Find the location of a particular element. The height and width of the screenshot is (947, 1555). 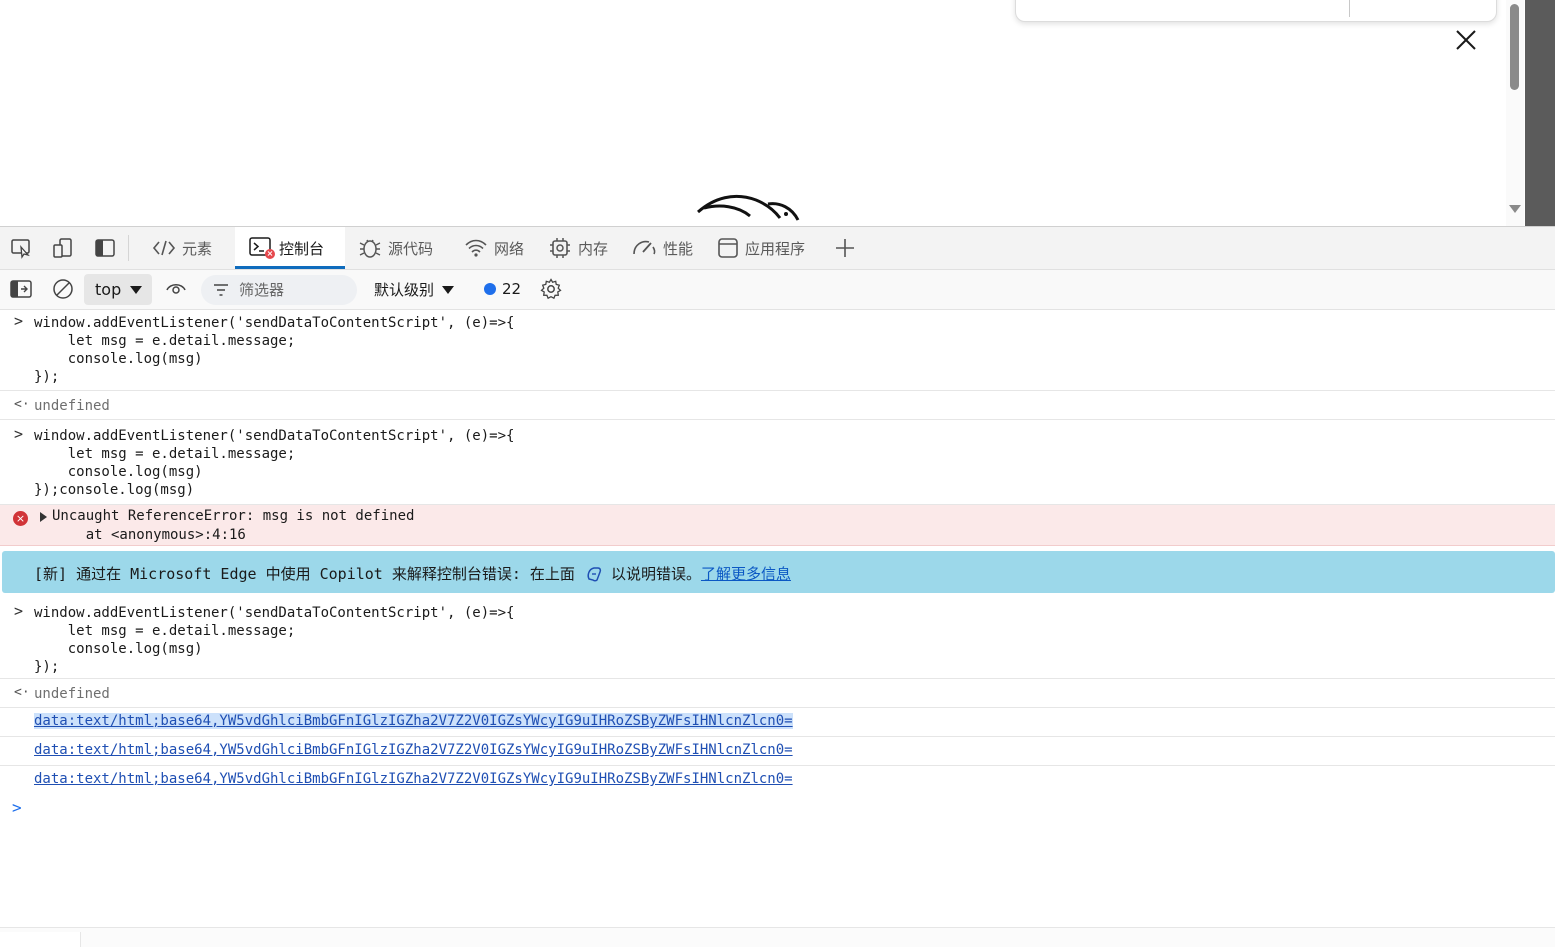

log-level-dropdown: 默认级别 is located at coordinates (414, 289).